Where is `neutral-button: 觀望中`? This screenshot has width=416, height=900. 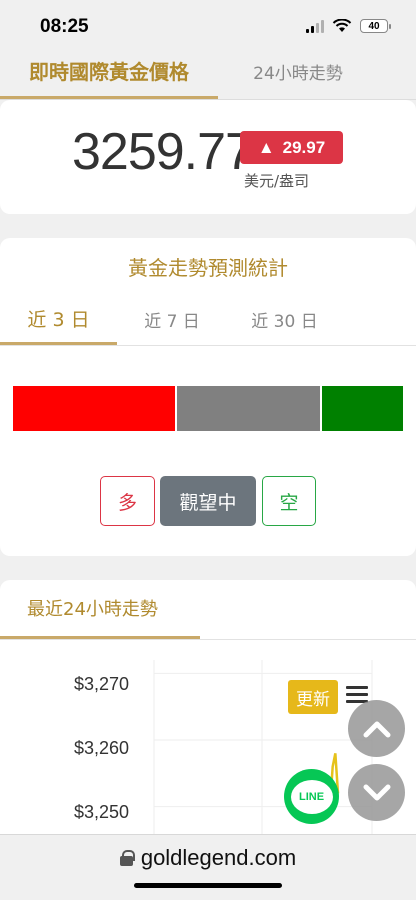
neutral-button: 觀望中 is located at coordinates (208, 501).